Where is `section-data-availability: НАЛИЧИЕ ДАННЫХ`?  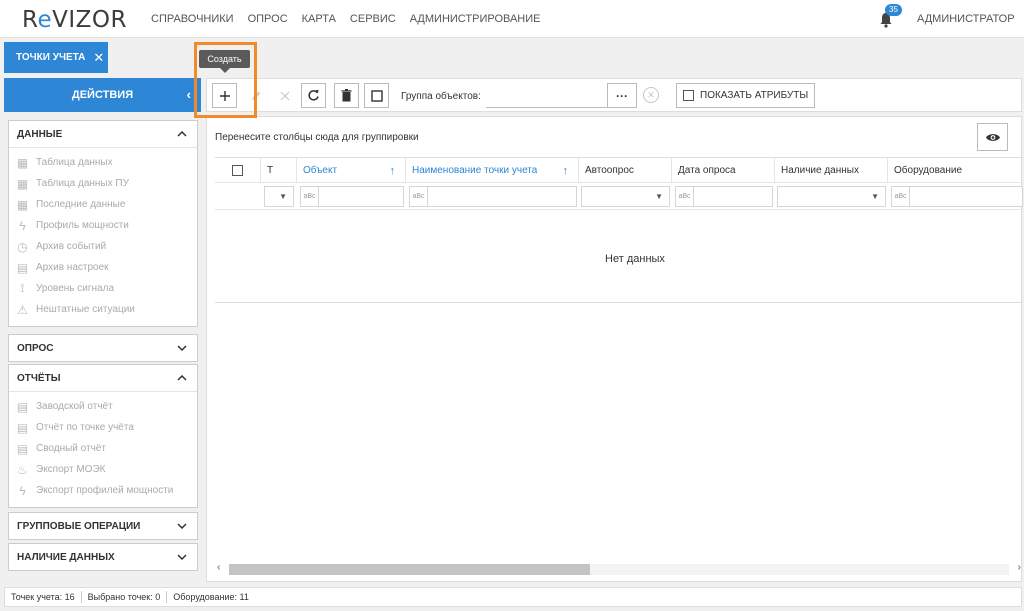 section-data-availability: НАЛИЧИЕ ДАННЫХ is located at coordinates (103, 557).